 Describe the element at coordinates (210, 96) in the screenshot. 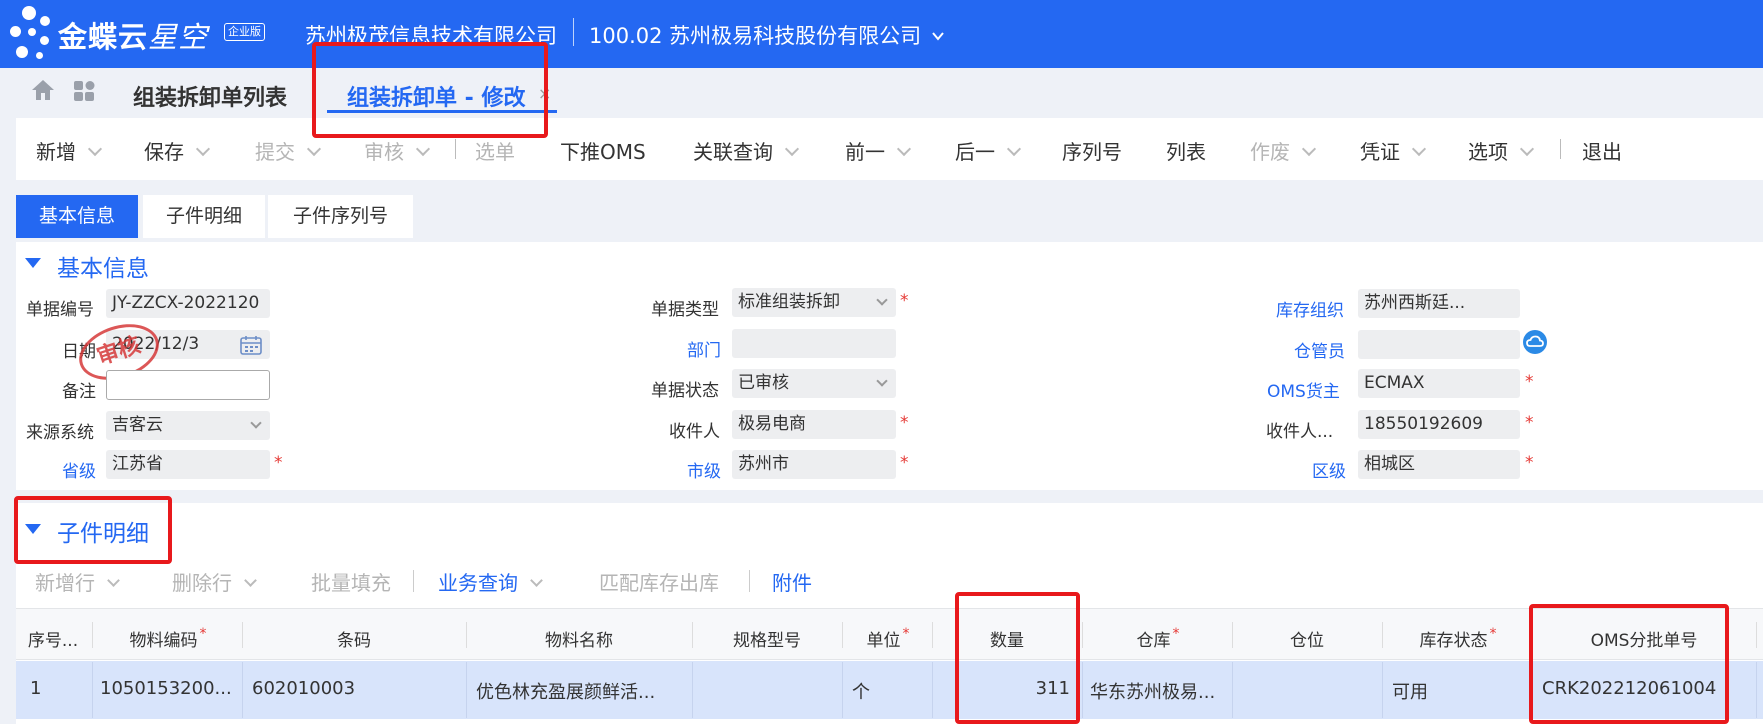

I see `tab-assembly-list: 组装拆卸单列表` at that location.